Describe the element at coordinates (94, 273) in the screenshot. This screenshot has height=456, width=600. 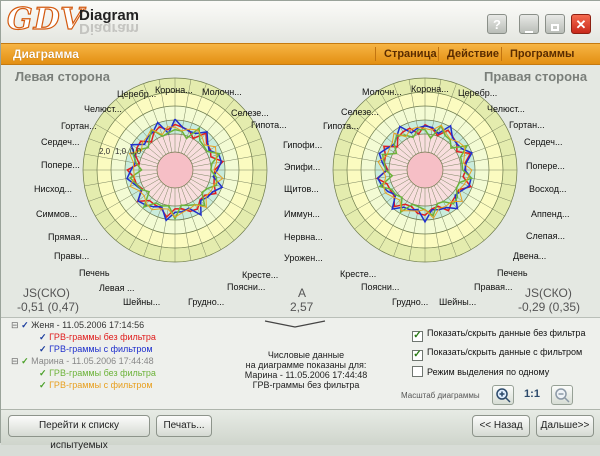
I see `left-radar-label: Печень` at that location.